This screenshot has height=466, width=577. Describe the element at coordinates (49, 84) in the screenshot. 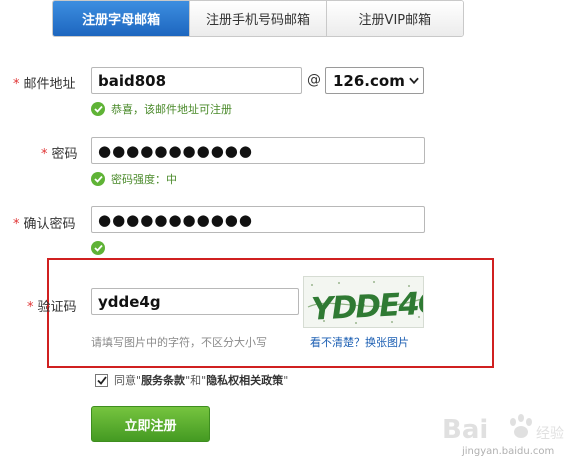

I see `email-label-text: 邮件地址` at that location.